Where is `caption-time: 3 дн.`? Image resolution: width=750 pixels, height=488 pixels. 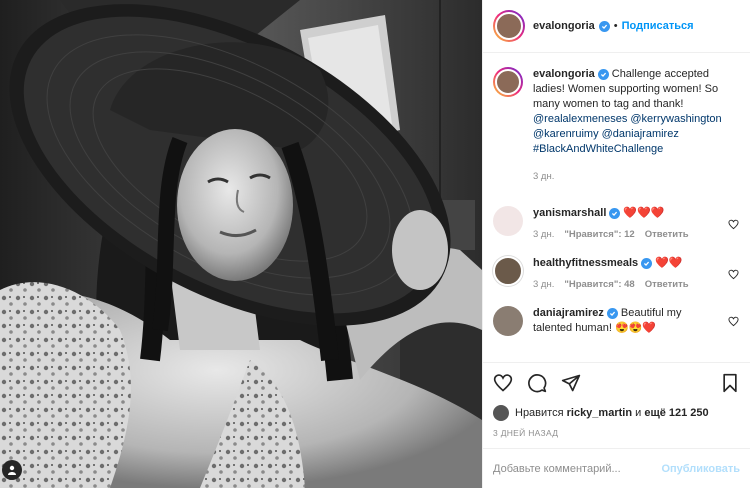
caption-time: 3 дн. is located at coordinates (544, 176).